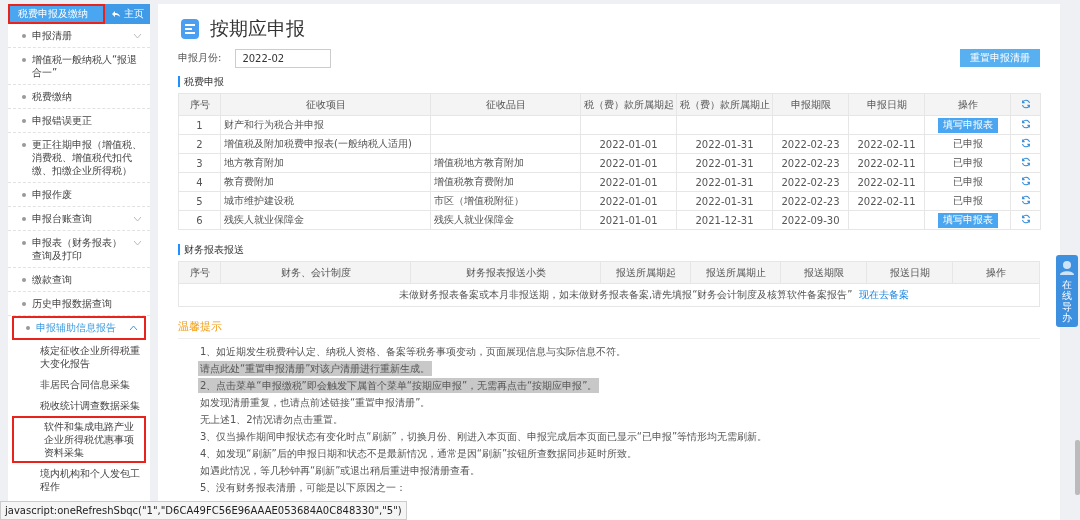  I want to click on sidebar-item: 增值税一般纳税人“报退合一”, so click(79, 66).